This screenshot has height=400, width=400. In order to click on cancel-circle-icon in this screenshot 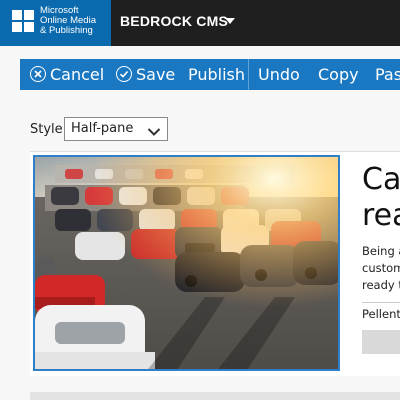, I will do `click(38, 74)`.